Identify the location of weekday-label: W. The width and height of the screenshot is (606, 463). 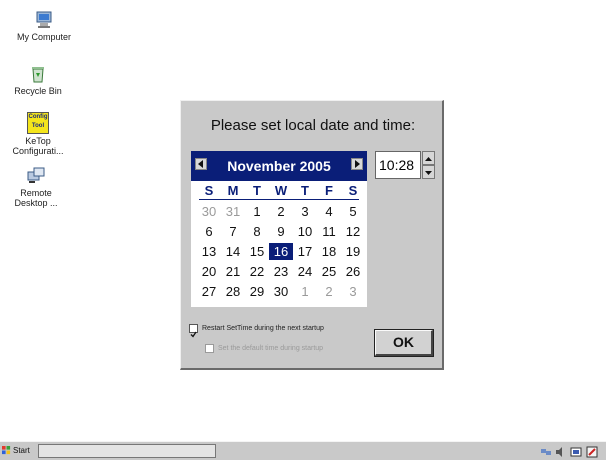
(281, 190).